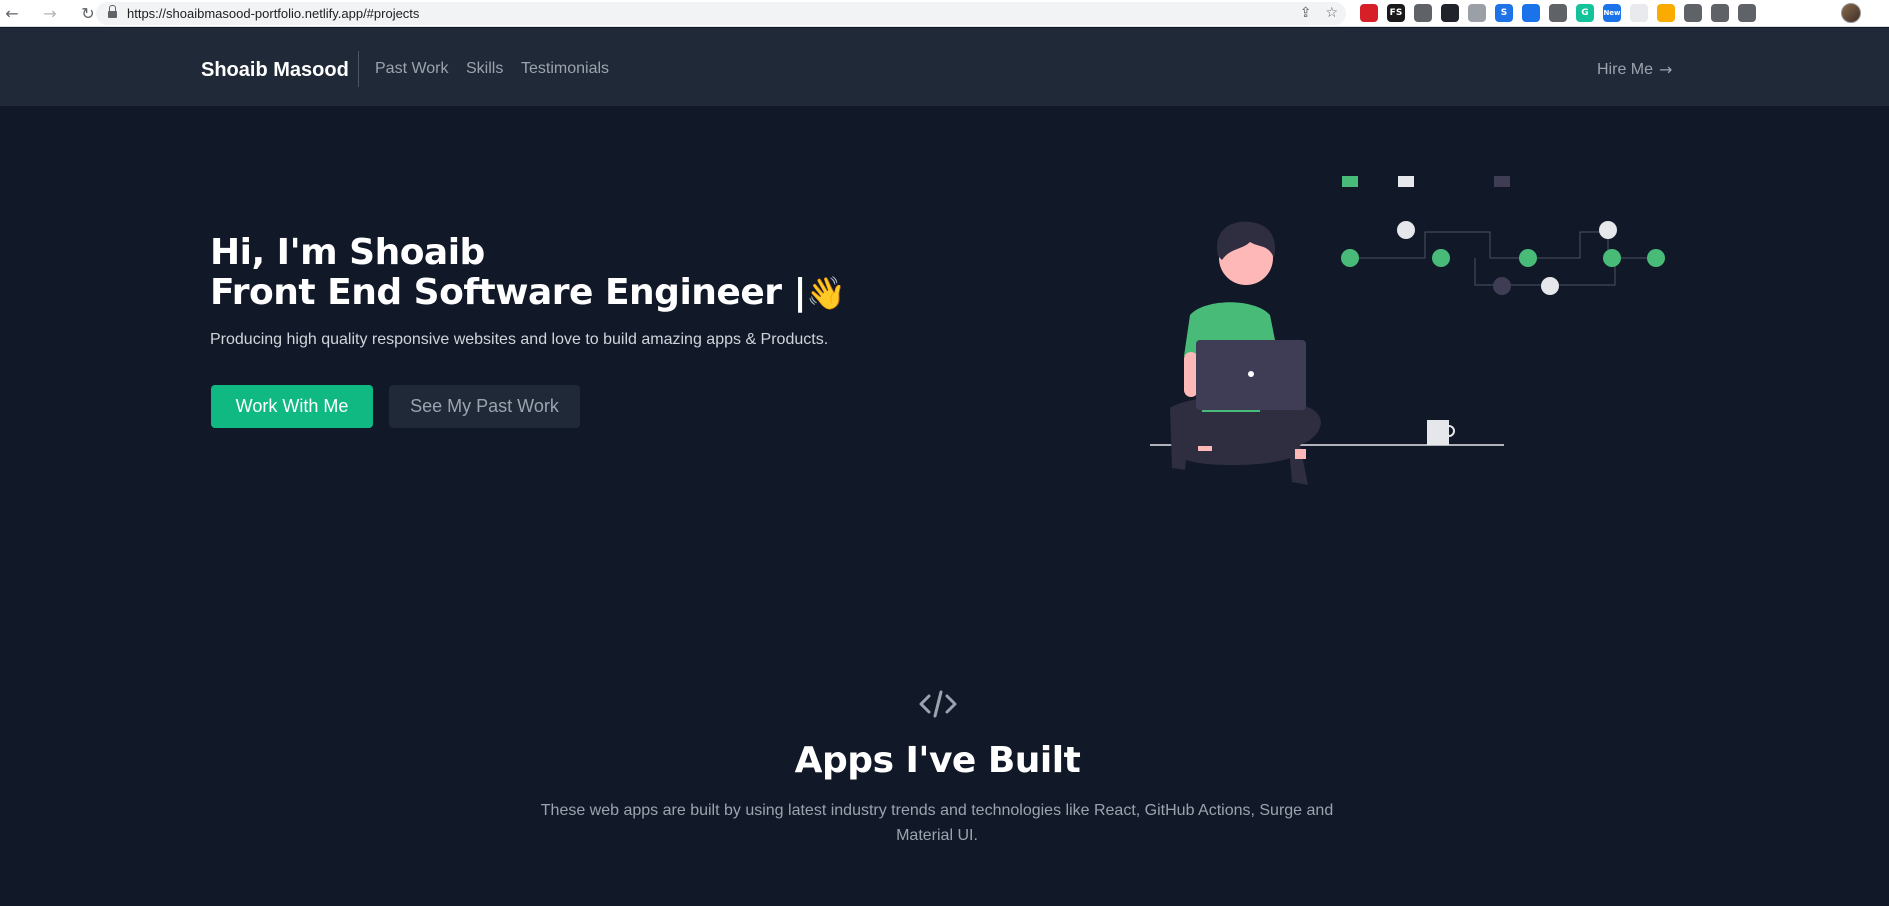  What do you see at coordinates (412, 69) in the screenshot?
I see `nav-link-past-work: Past Work` at bounding box center [412, 69].